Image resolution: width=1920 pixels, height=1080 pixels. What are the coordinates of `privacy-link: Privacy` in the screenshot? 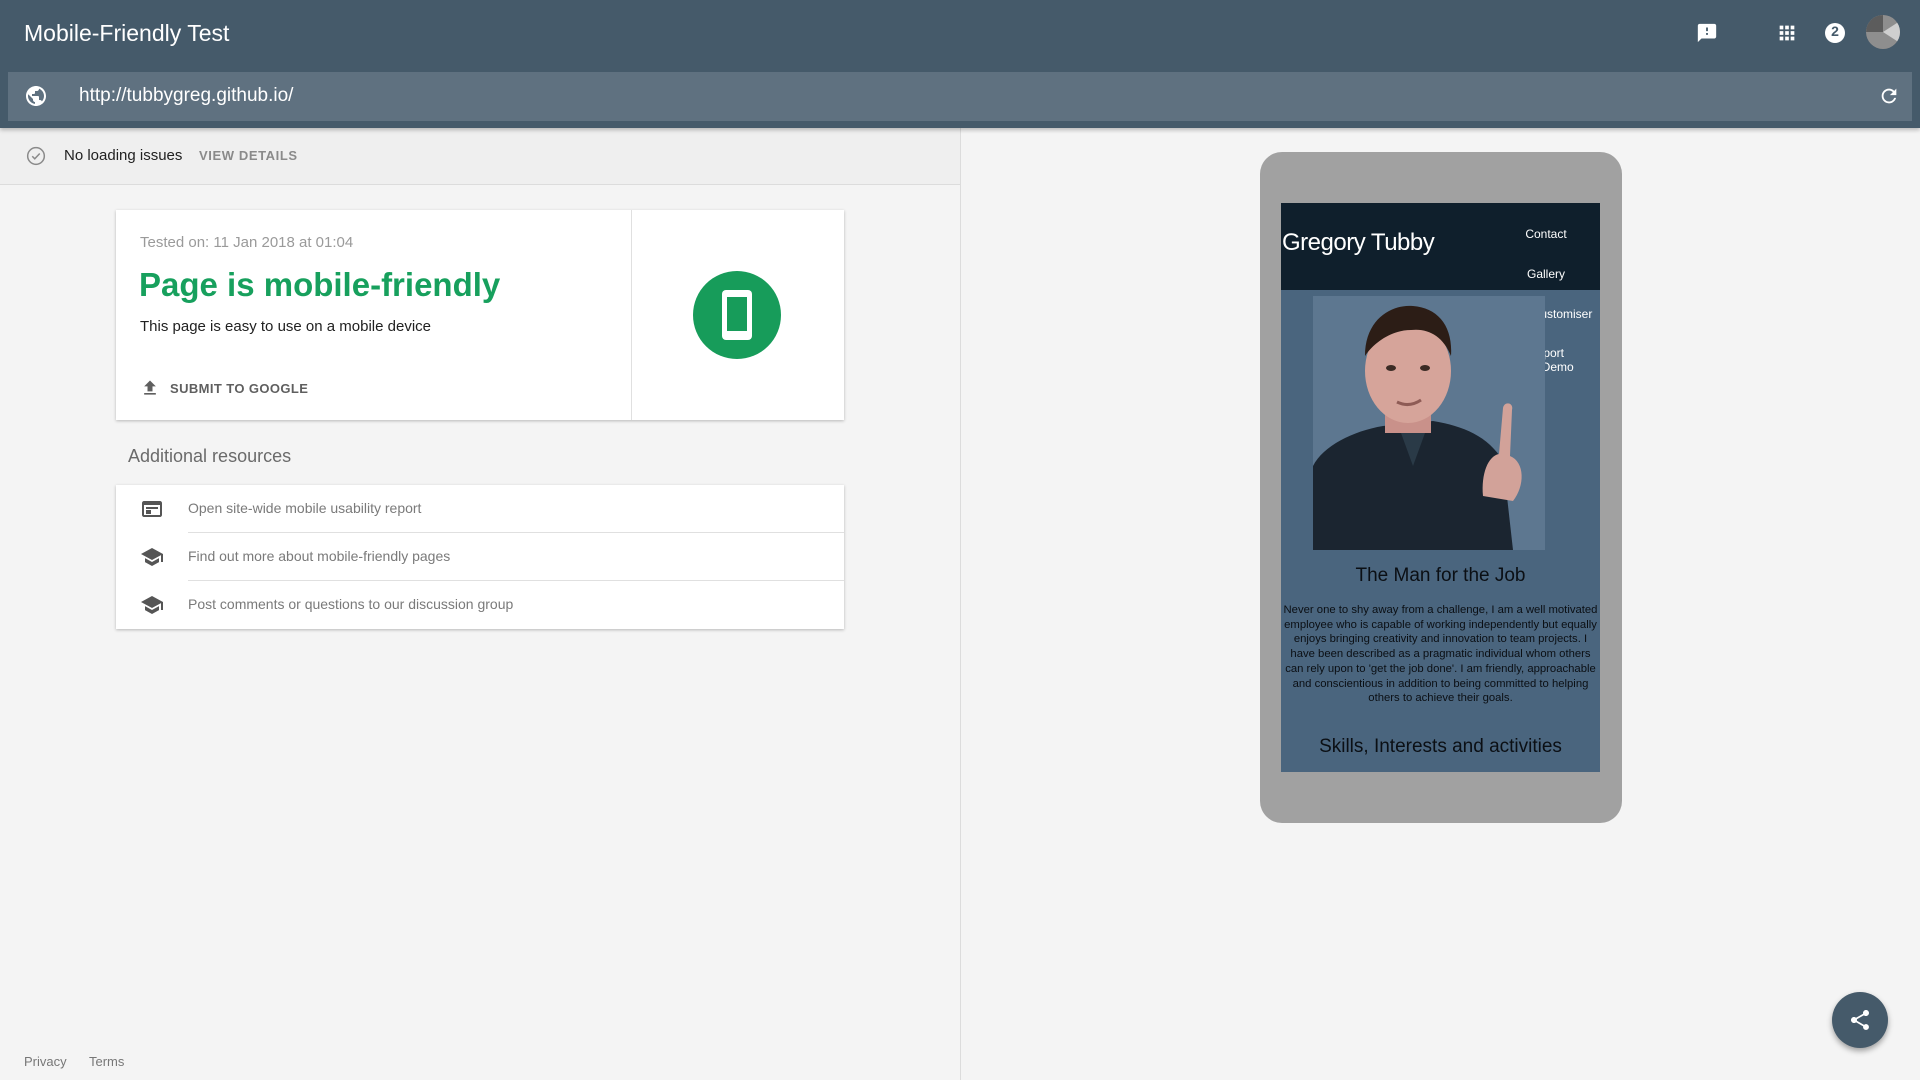 It's located at (45, 1061).